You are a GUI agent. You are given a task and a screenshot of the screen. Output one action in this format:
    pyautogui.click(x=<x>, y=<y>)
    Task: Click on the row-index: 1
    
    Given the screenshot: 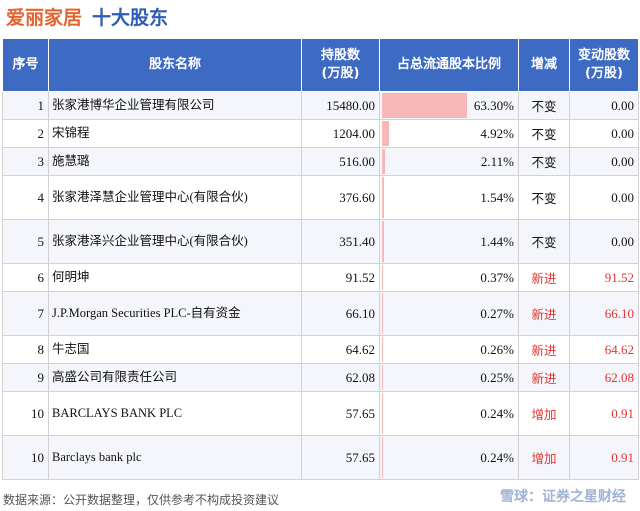 What is the action you would take?
    pyautogui.click(x=25, y=105)
    